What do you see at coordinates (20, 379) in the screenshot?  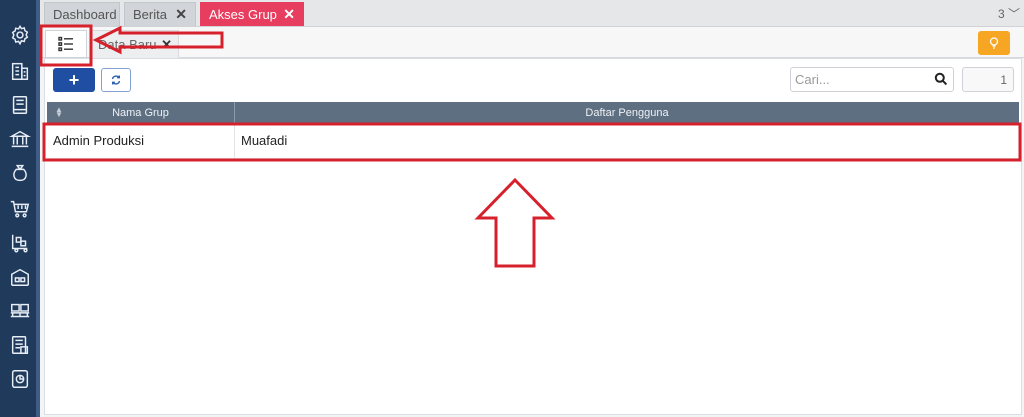 I see `report-icon` at bounding box center [20, 379].